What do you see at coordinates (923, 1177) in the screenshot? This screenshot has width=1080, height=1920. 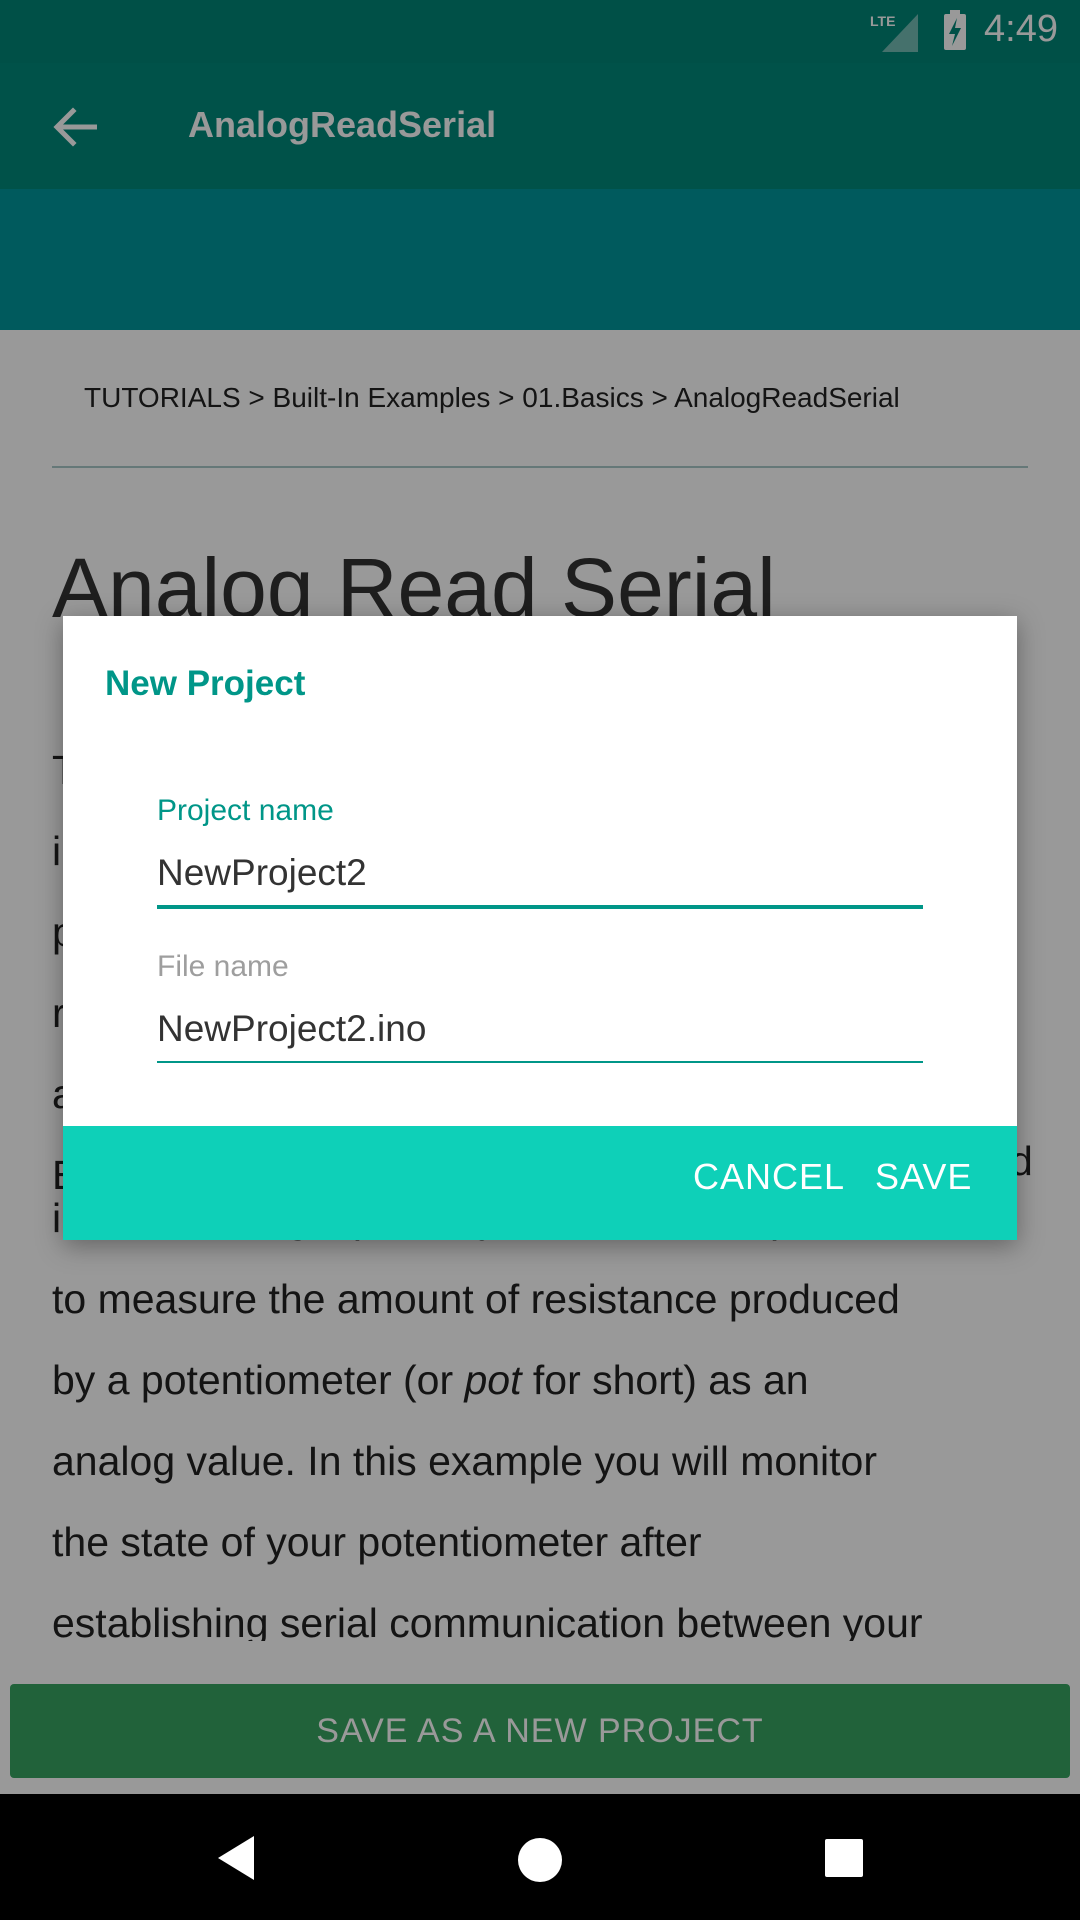 I see `save-button: SAVE` at bounding box center [923, 1177].